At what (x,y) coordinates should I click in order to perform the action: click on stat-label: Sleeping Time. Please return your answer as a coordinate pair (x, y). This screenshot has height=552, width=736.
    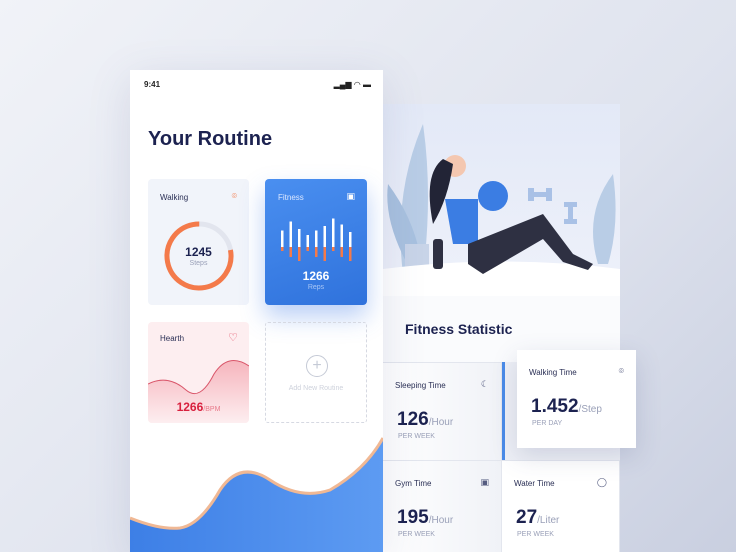
    Looking at the image, I should click on (420, 385).